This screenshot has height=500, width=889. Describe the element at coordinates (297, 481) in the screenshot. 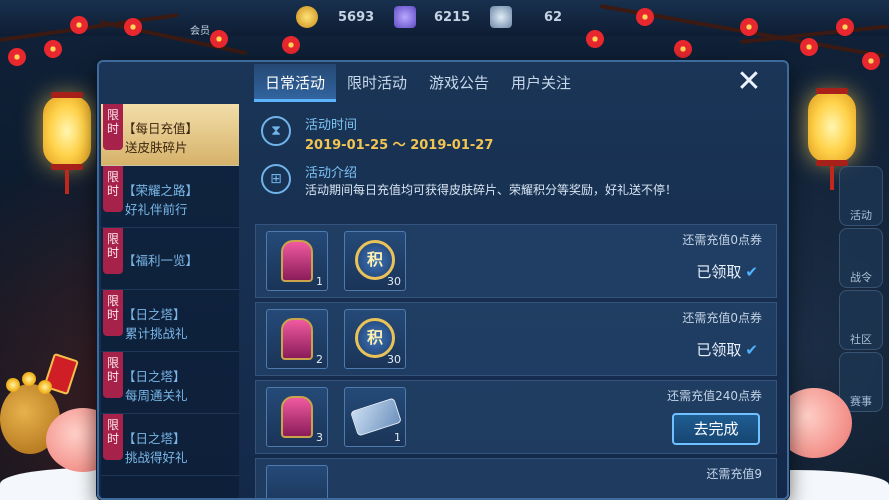

I see `reward-slot` at that location.